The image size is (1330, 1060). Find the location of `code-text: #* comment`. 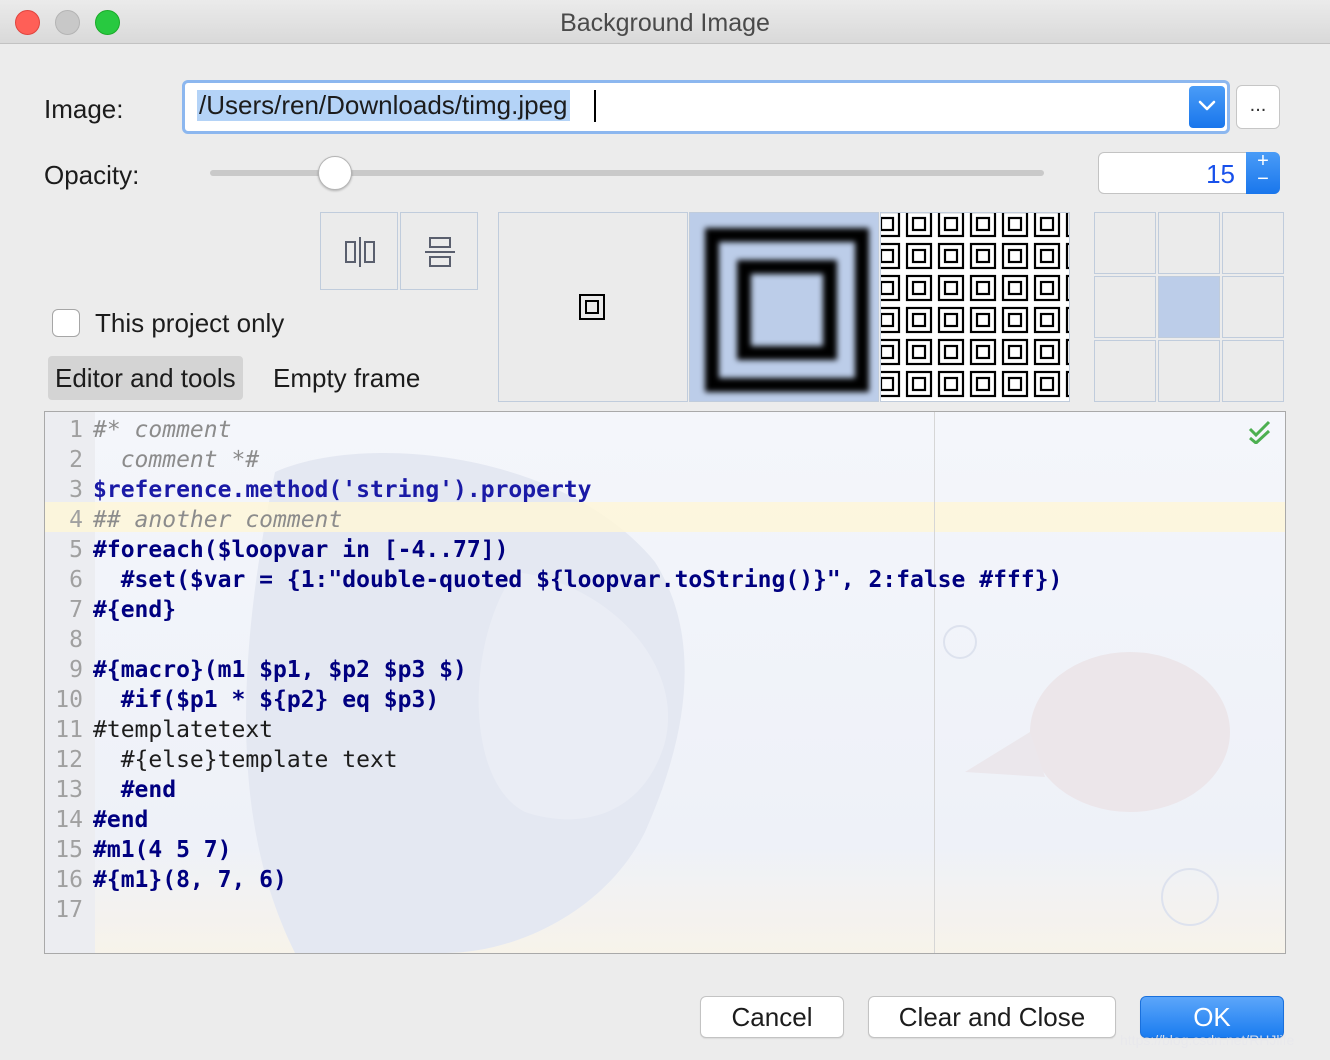

code-text: #* comment is located at coordinates (162, 430).